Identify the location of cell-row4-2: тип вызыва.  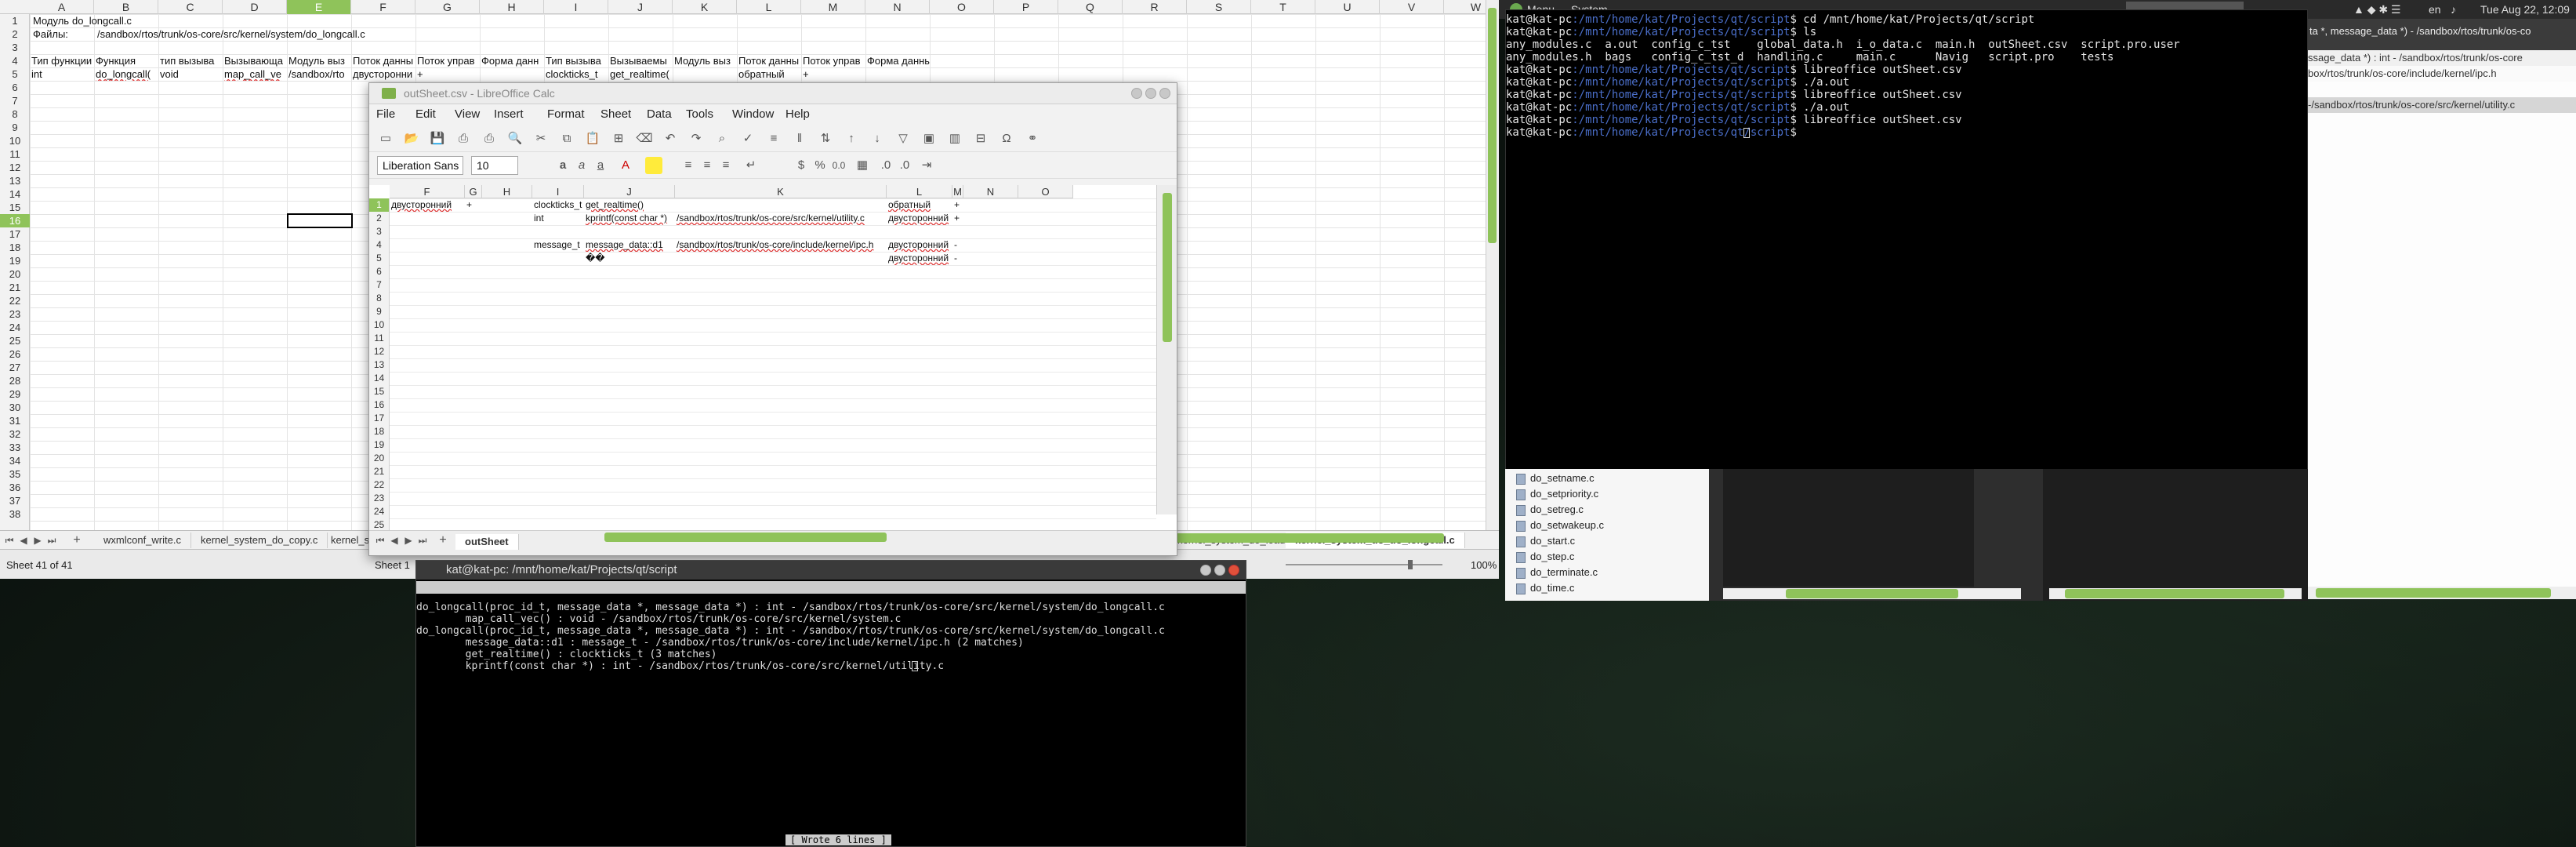
(192, 60).